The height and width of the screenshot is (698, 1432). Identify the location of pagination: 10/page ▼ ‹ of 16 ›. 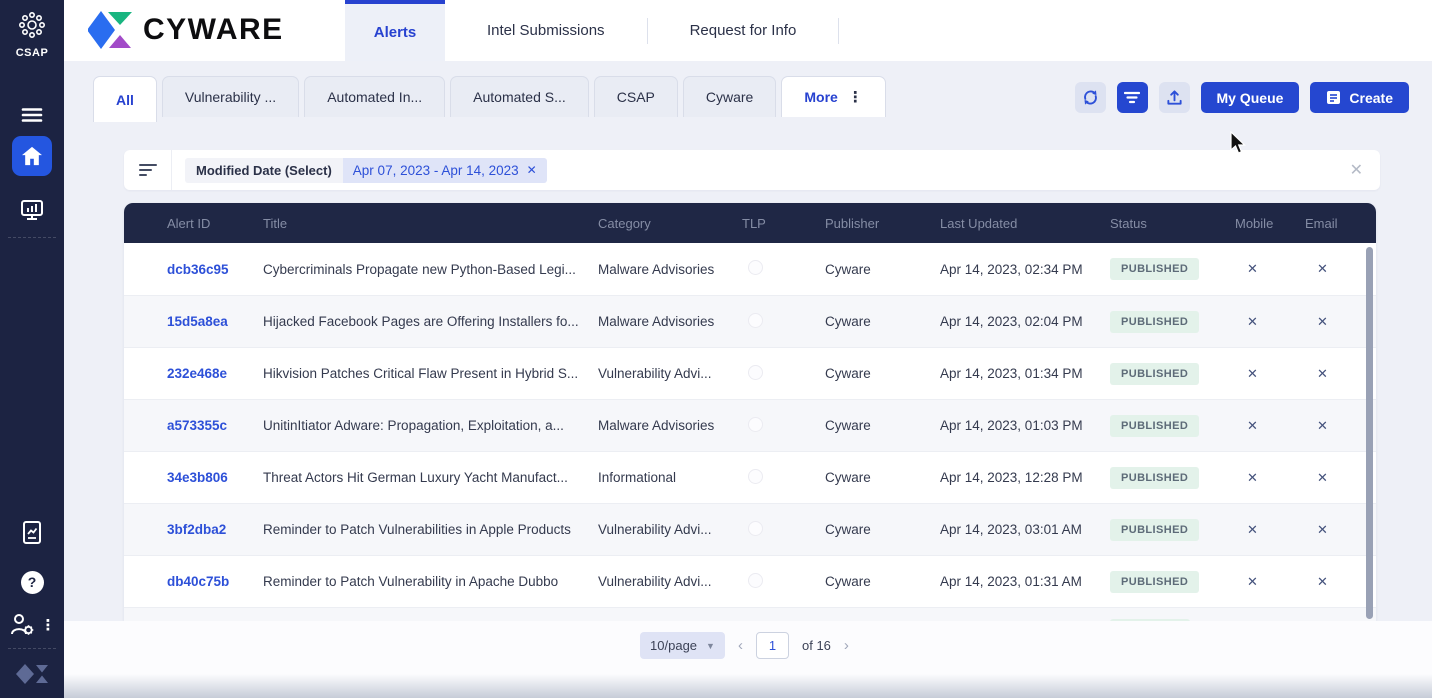
(744, 645).